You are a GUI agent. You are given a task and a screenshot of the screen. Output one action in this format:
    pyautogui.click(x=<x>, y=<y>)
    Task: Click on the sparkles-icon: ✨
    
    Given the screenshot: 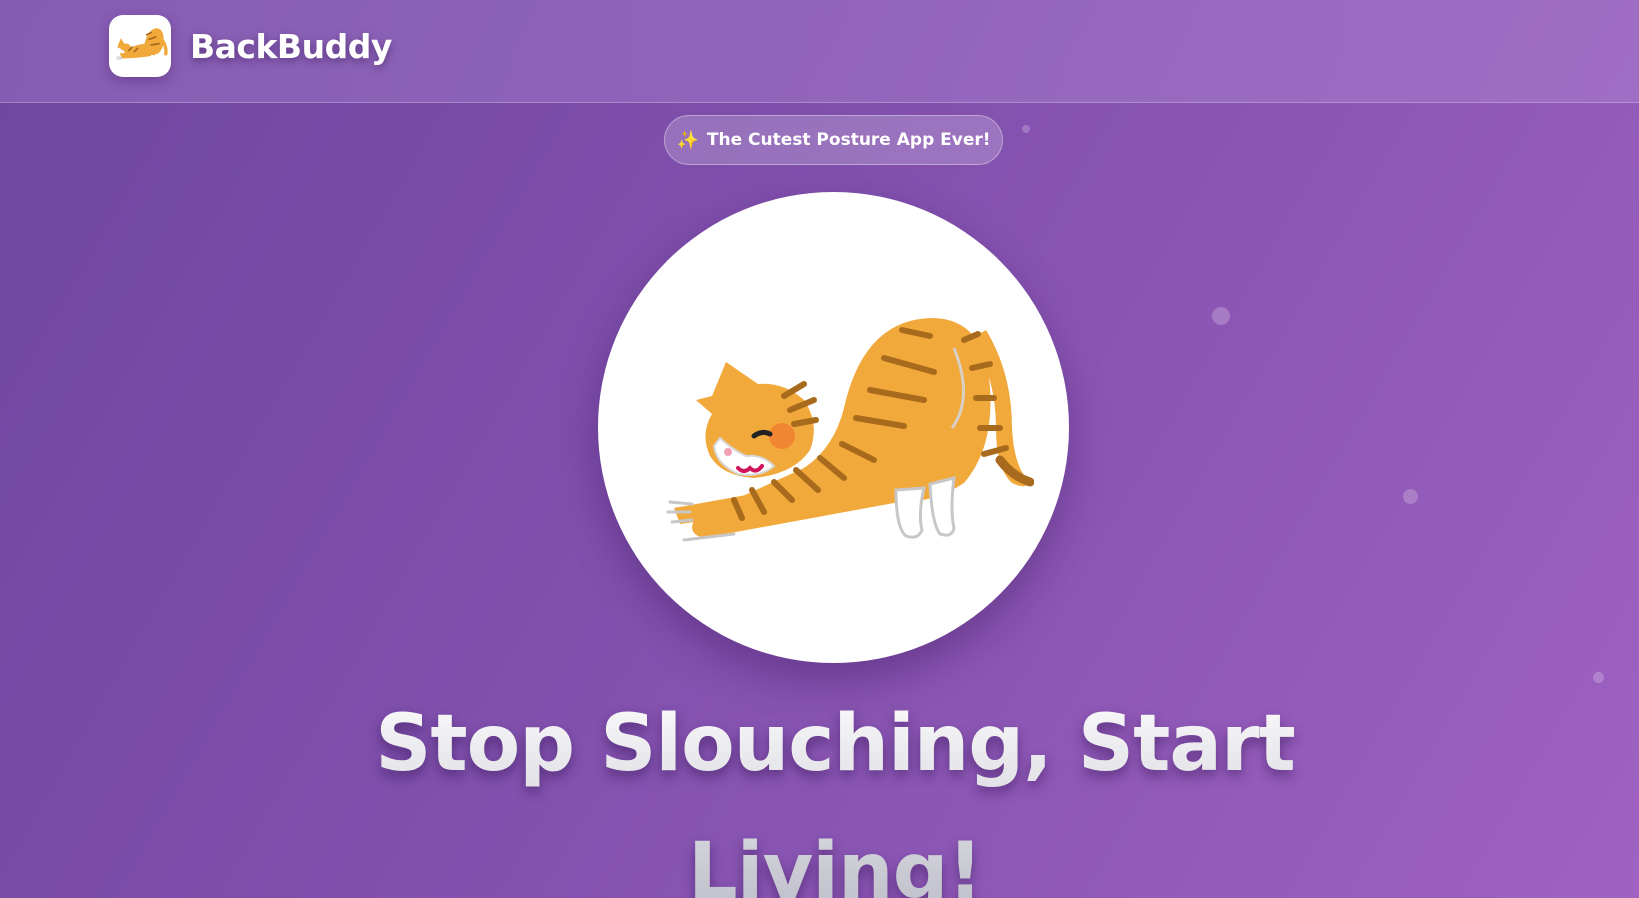 What is the action you would take?
    pyautogui.click(x=687, y=140)
    